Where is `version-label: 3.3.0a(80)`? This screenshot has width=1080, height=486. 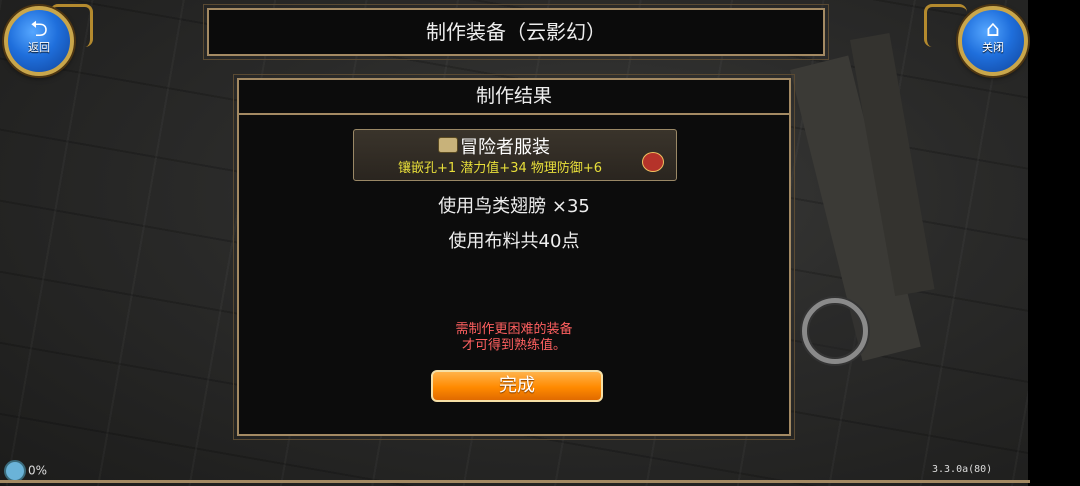 version-label: 3.3.0a(80) is located at coordinates (962, 469).